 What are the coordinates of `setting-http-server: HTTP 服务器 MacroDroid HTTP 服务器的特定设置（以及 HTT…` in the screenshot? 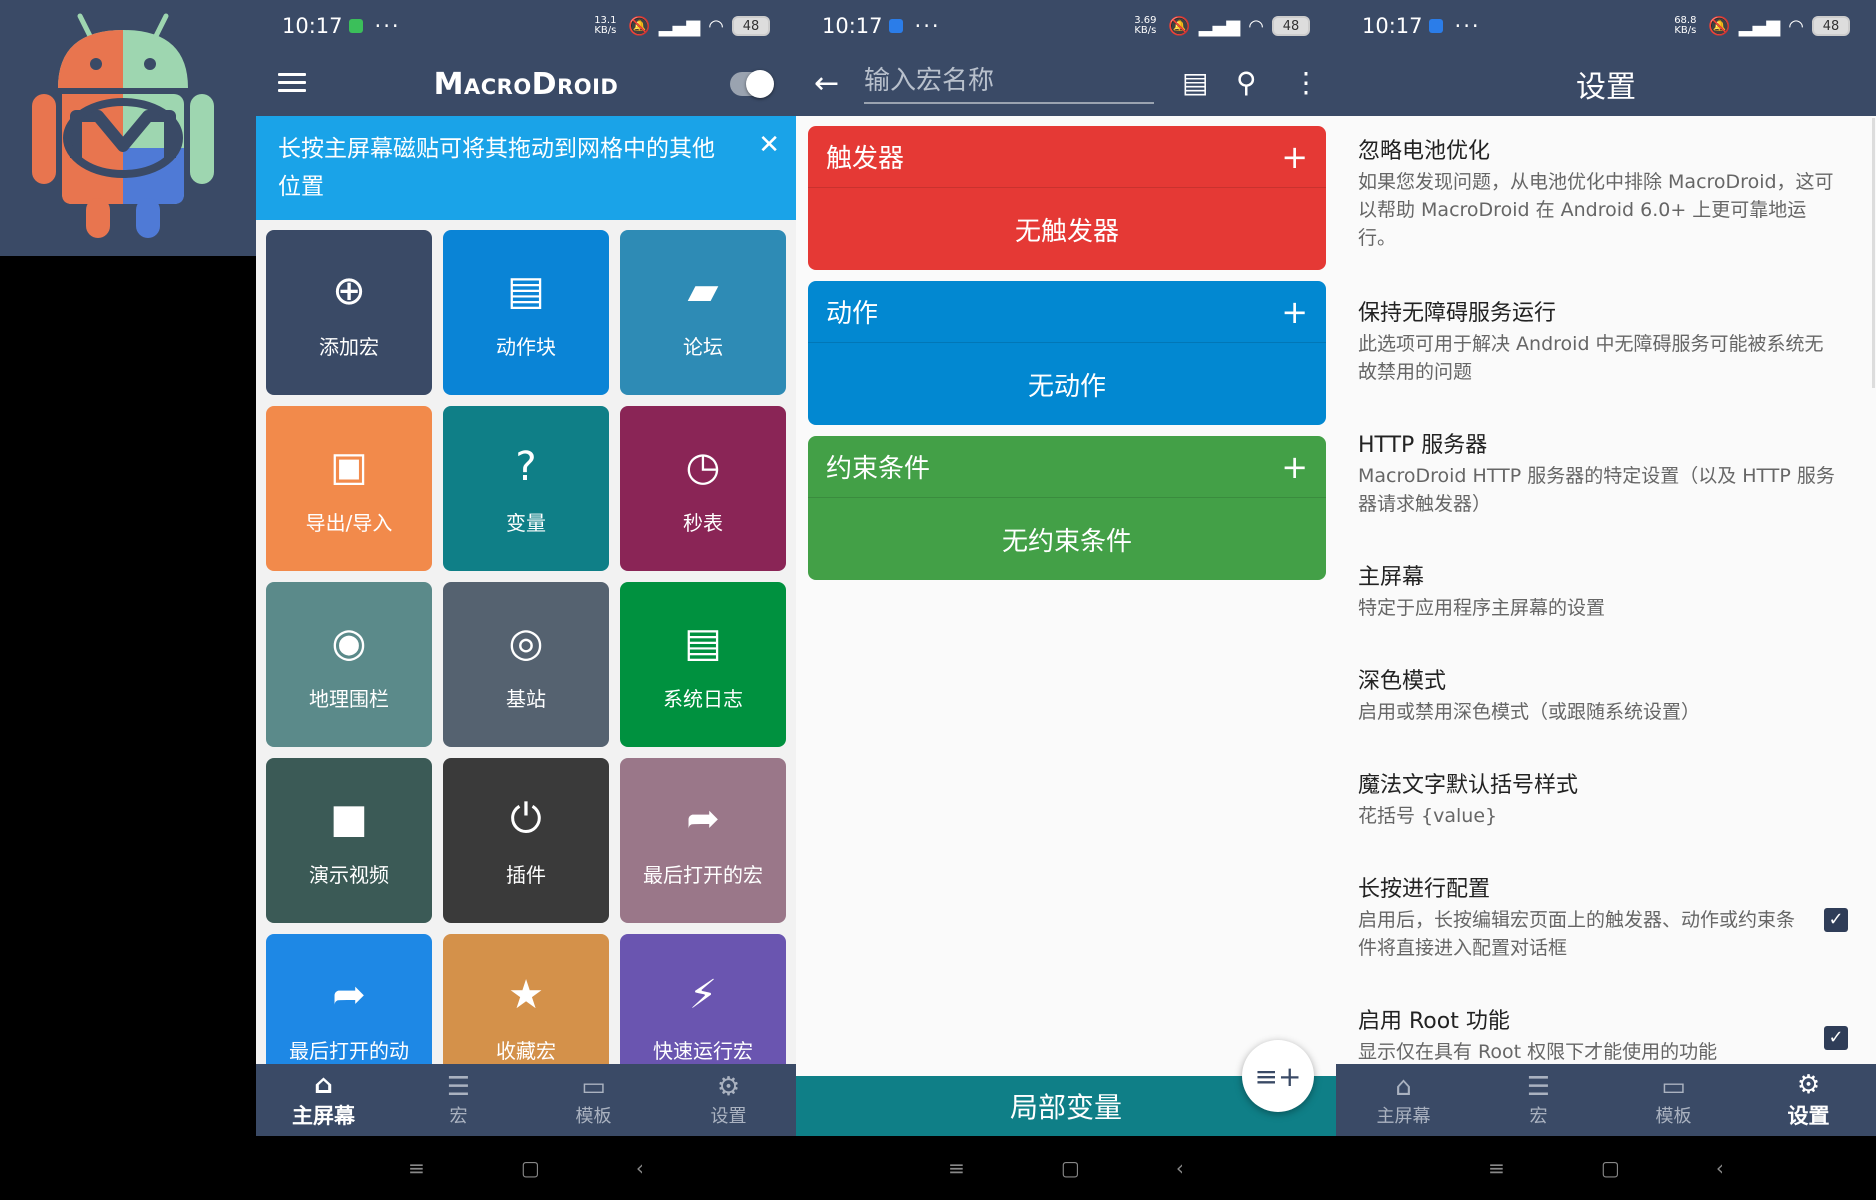 It's located at (1598, 474).